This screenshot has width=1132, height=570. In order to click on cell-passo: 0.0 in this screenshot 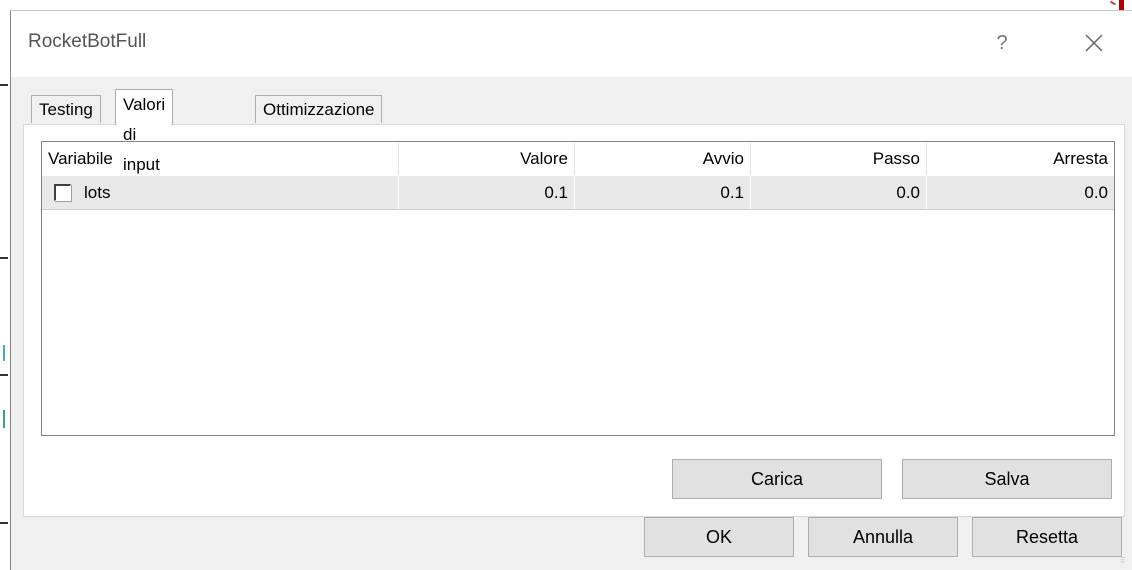, I will do `click(839, 192)`.